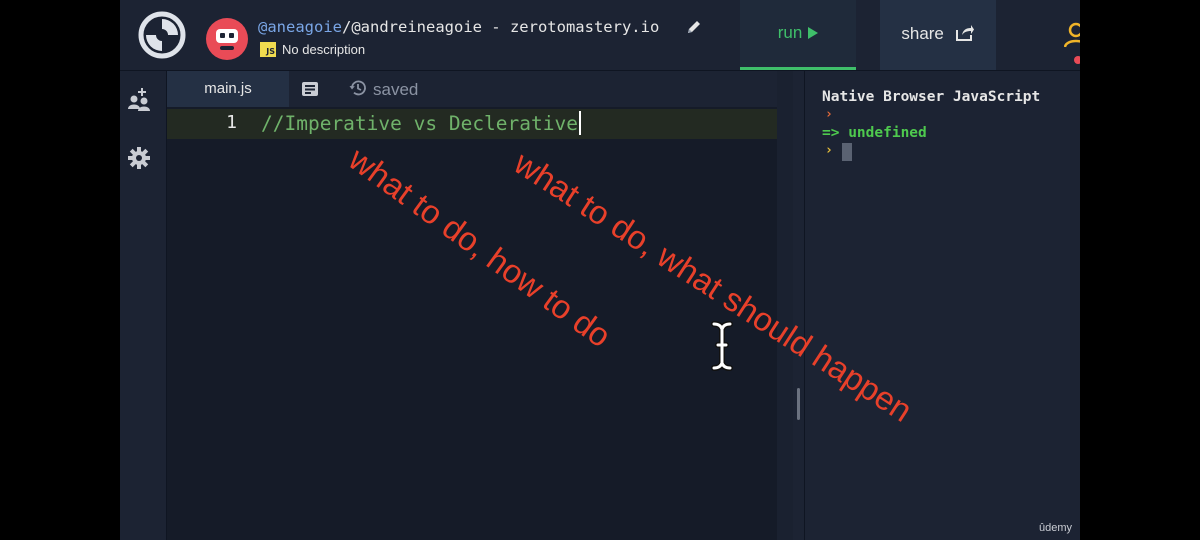 This screenshot has height=540, width=1200. I want to click on share-label: share, so click(922, 33).